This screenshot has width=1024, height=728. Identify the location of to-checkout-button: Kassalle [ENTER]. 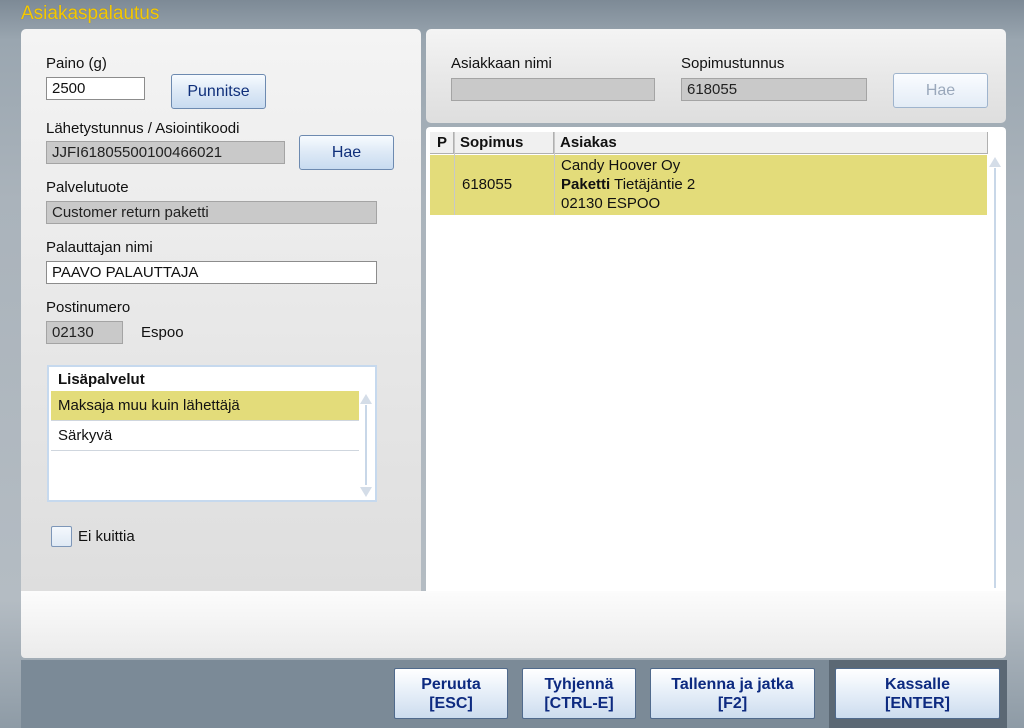
(917, 693).